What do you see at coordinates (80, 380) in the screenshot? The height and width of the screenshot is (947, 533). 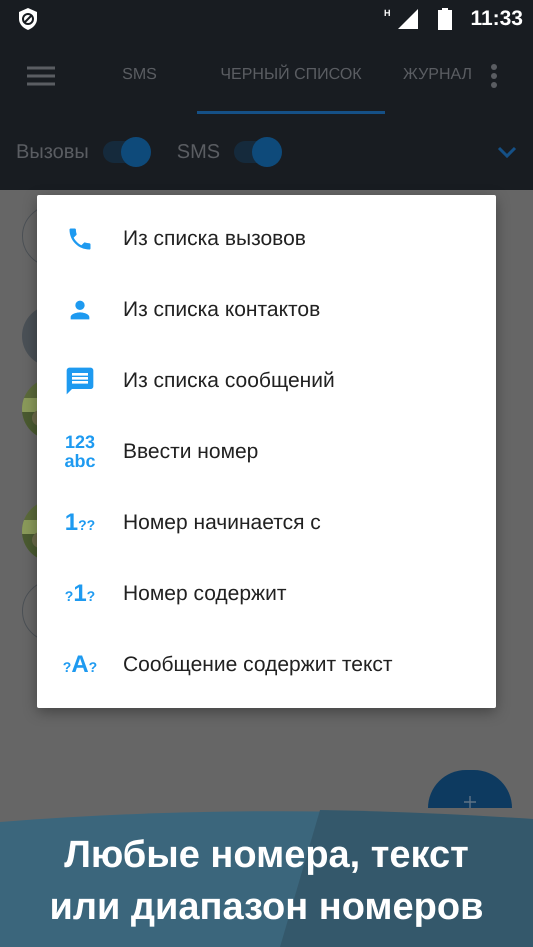 I see `message-icon` at bounding box center [80, 380].